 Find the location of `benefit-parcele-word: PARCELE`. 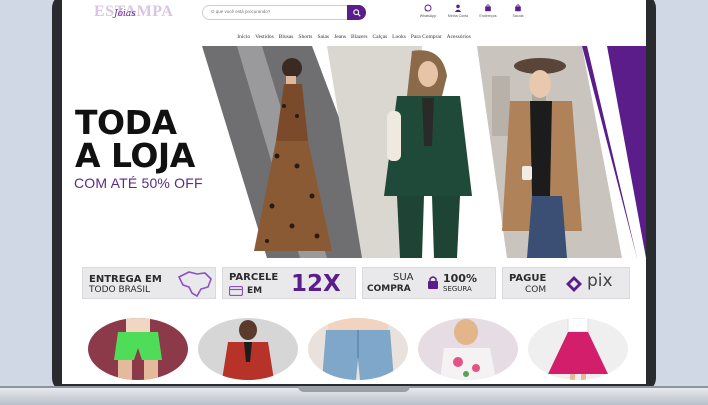

benefit-parcele-word: PARCELE is located at coordinates (254, 277).